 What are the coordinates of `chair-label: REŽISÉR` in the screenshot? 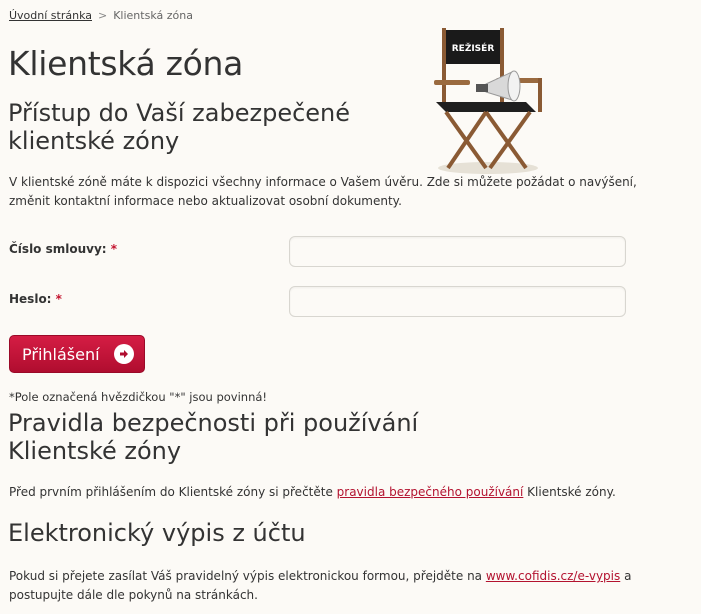 It's located at (473, 48).